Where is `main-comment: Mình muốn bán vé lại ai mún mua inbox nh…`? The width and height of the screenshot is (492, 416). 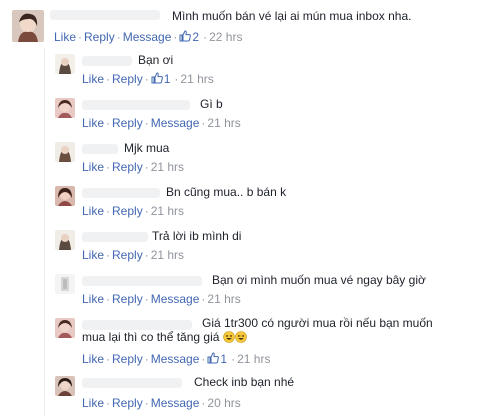 main-comment: Mình muốn bán vé lại ai mún mua inbox nh… is located at coordinates (246, 24).